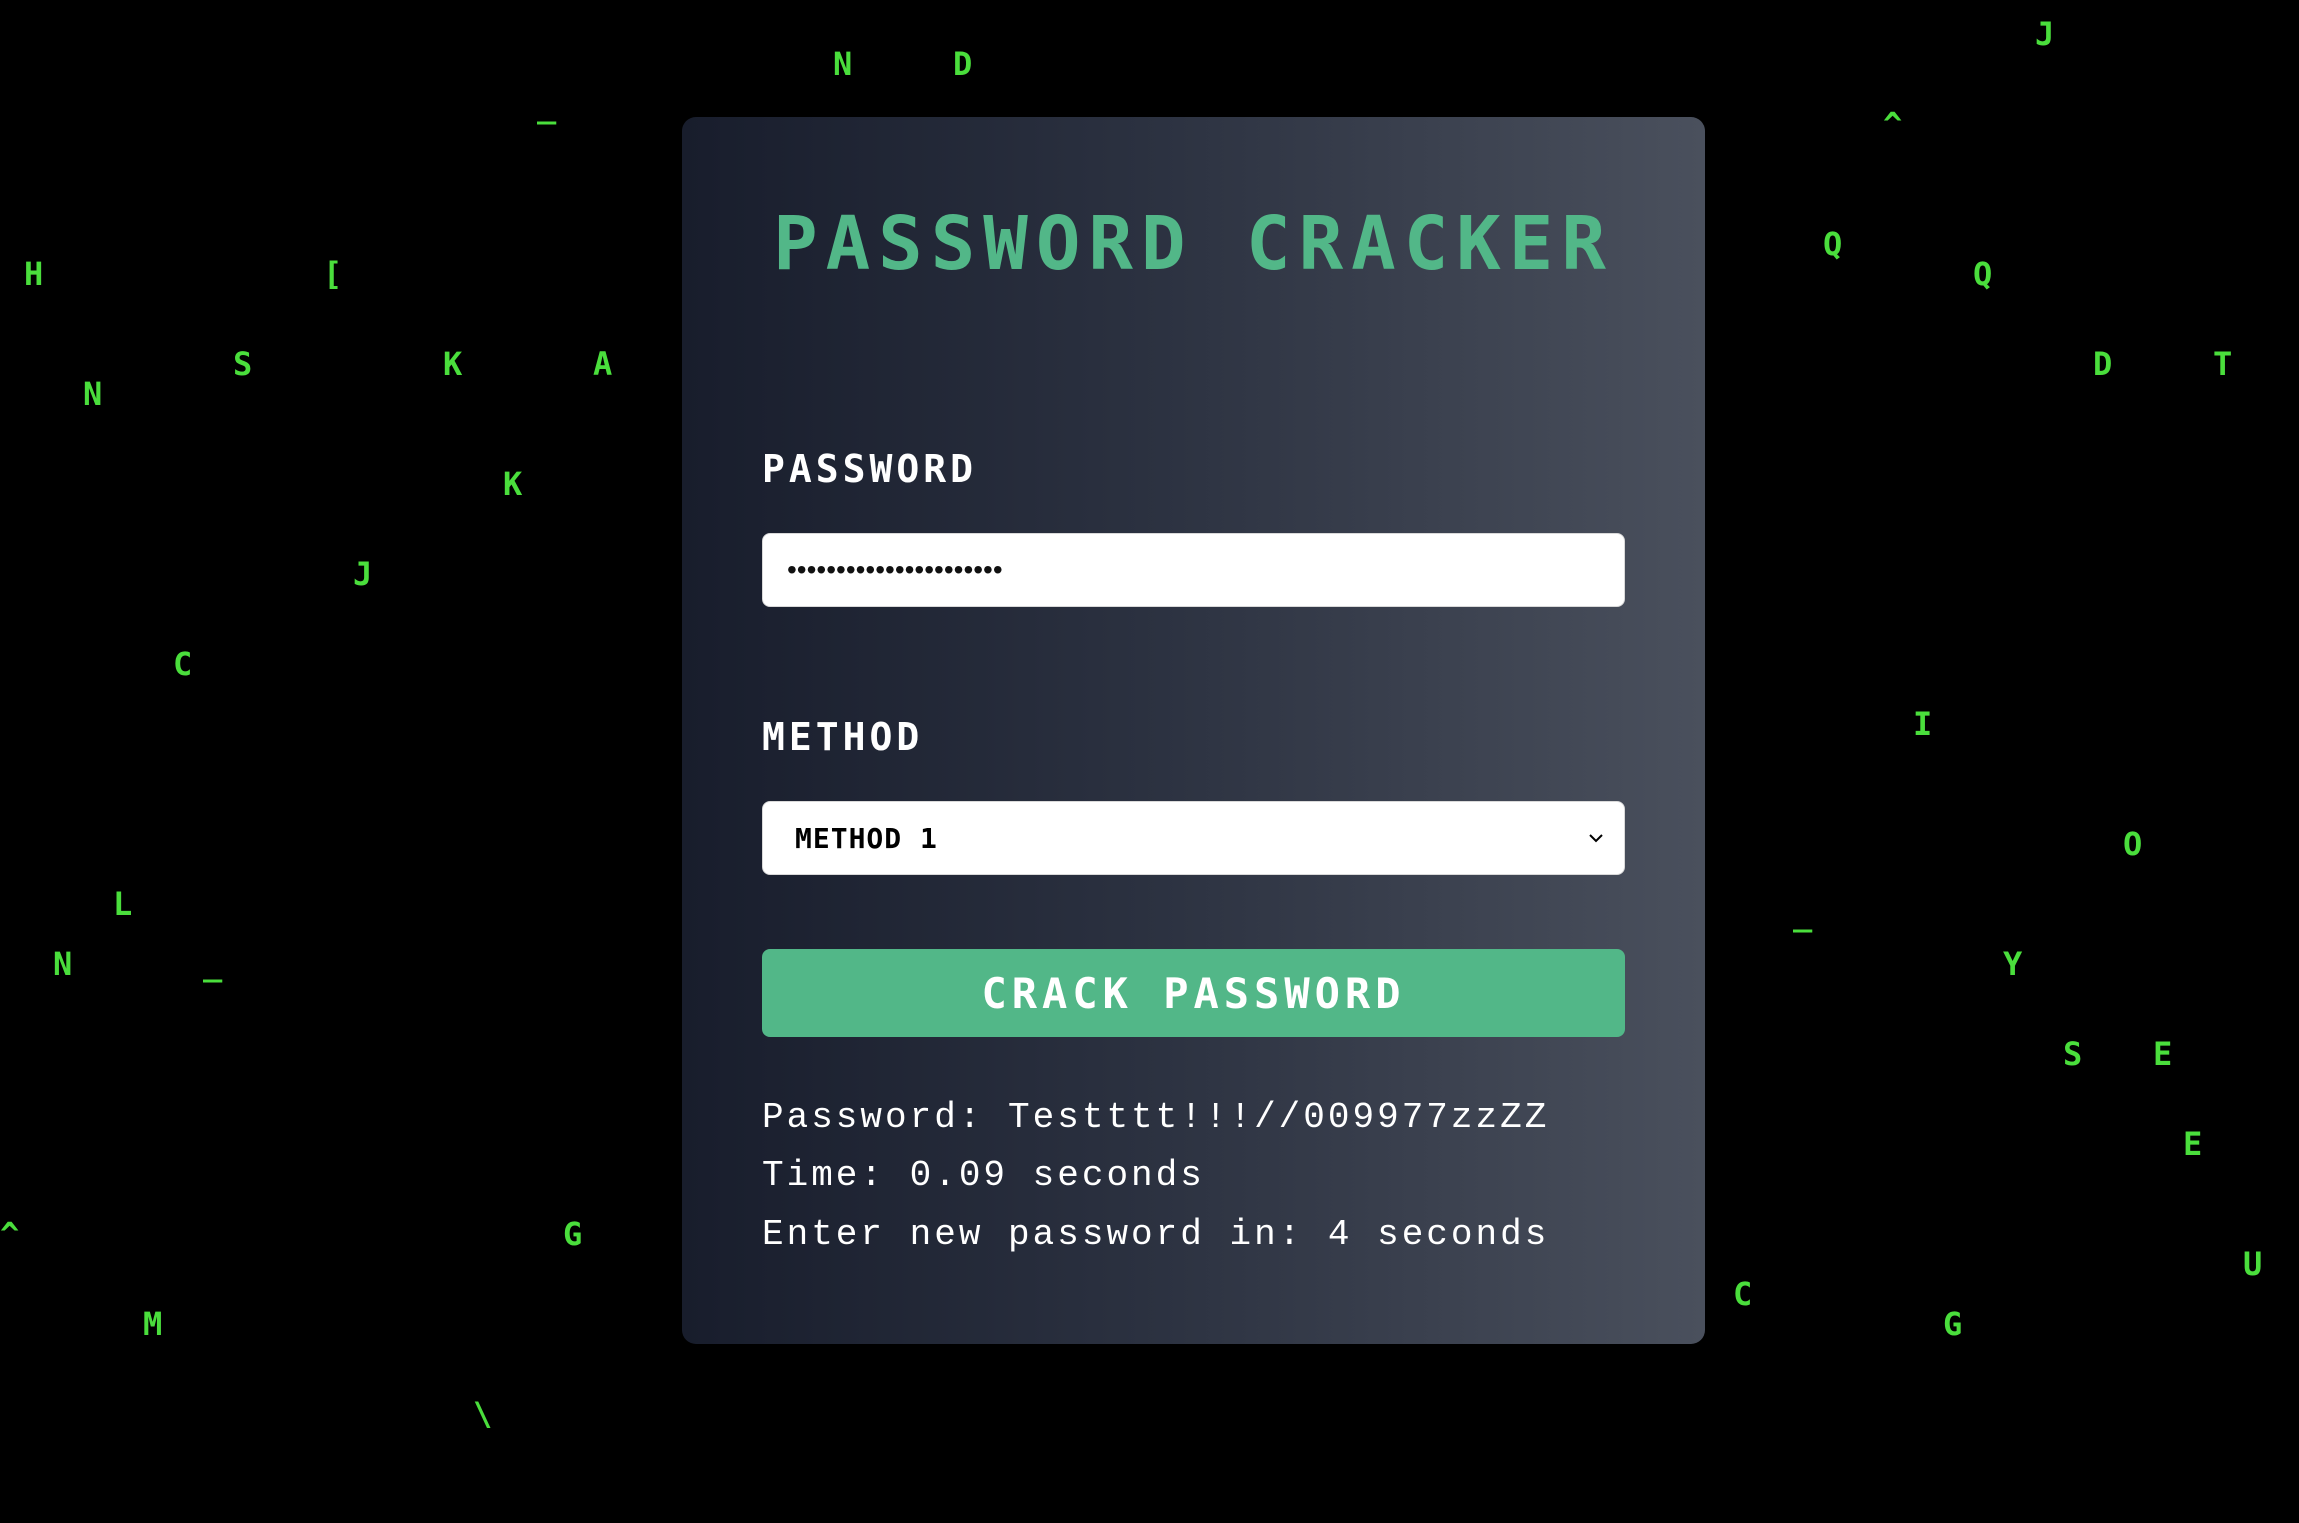  What do you see at coordinates (1156, 1234) in the screenshot?
I see `result-countdown: Enter new password in: 4 seconds` at bounding box center [1156, 1234].